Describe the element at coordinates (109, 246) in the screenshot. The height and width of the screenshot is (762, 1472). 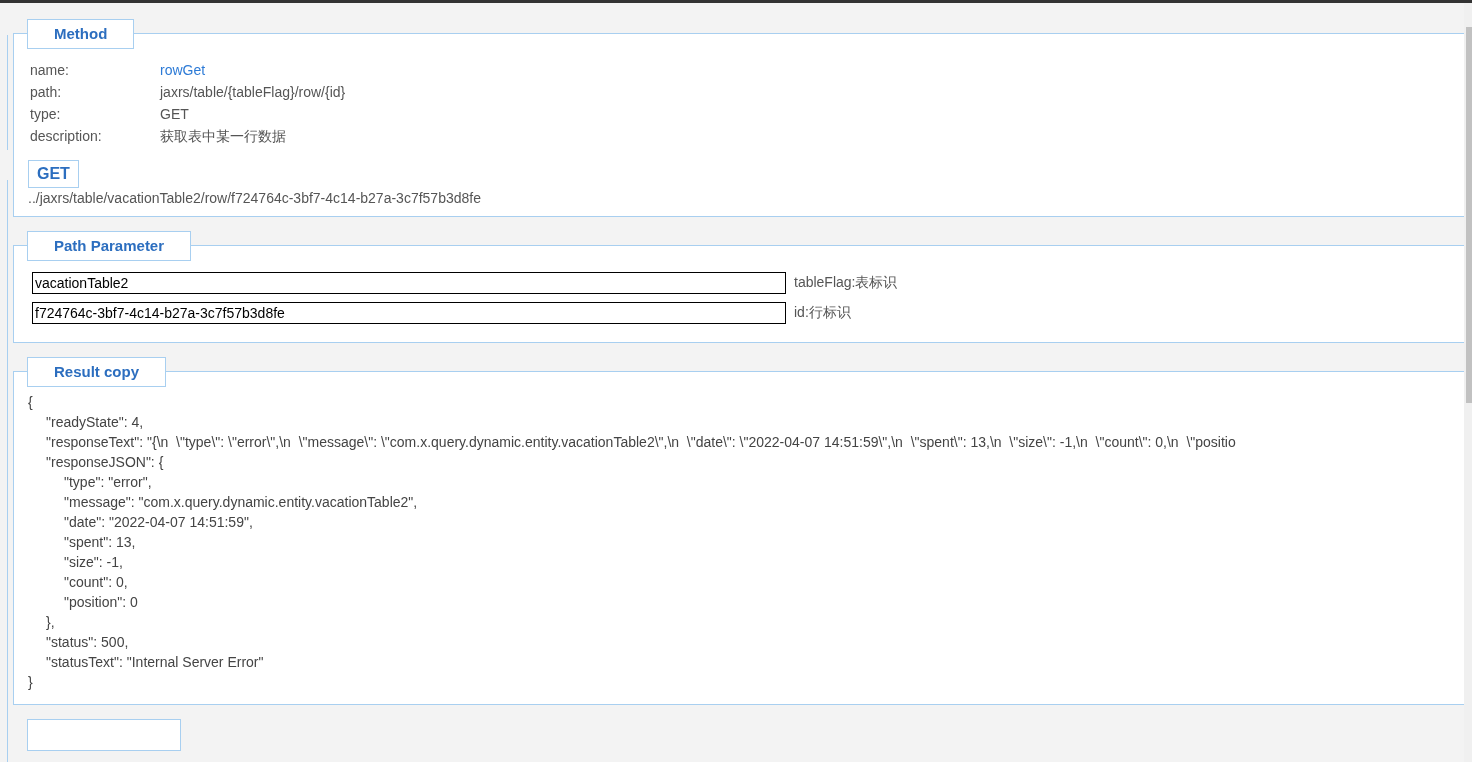
I see `section-legend: Path Parameter` at that location.